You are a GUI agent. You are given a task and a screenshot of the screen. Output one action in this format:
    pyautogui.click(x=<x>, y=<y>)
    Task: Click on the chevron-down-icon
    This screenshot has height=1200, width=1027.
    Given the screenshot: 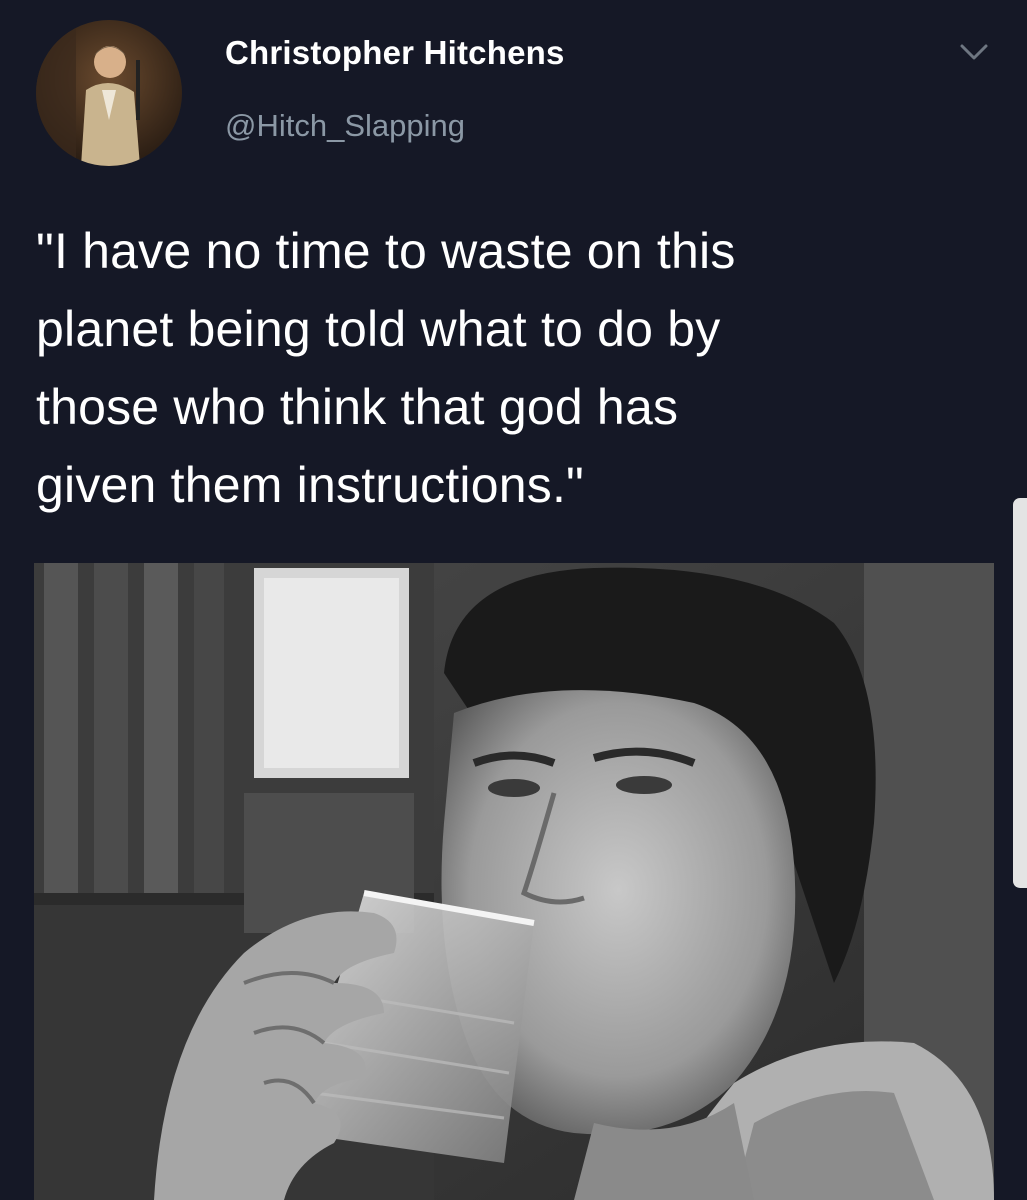 What is the action you would take?
    pyautogui.click(x=974, y=52)
    